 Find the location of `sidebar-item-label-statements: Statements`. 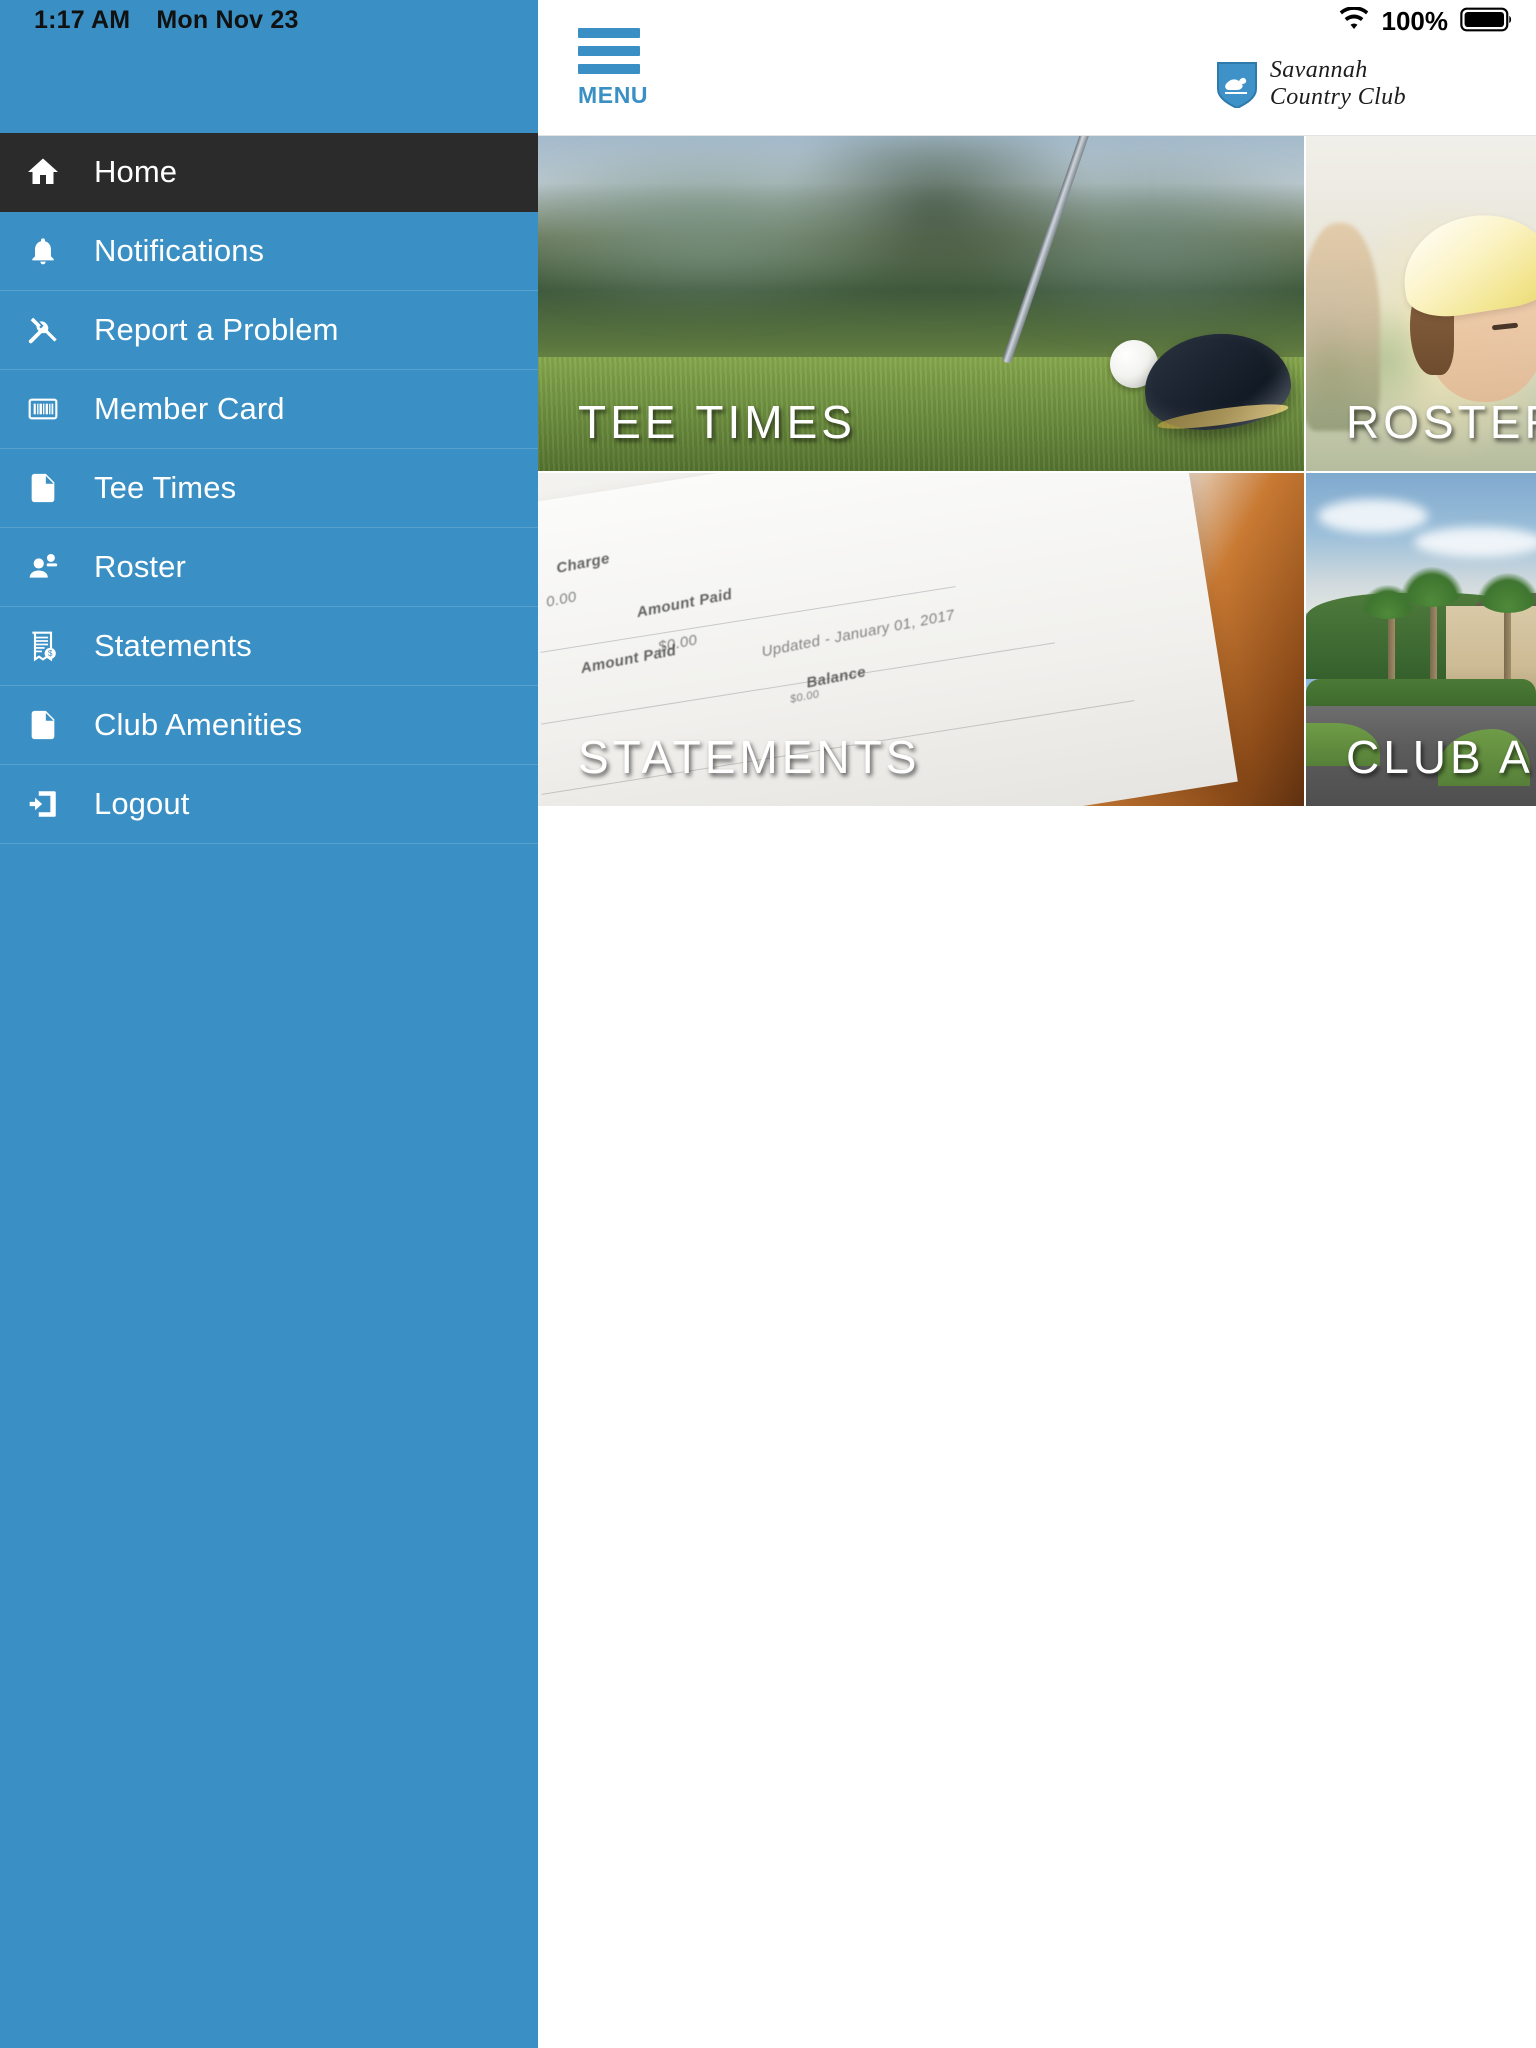

sidebar-item-label-statements: Statements is located at coordinates (173, 645).